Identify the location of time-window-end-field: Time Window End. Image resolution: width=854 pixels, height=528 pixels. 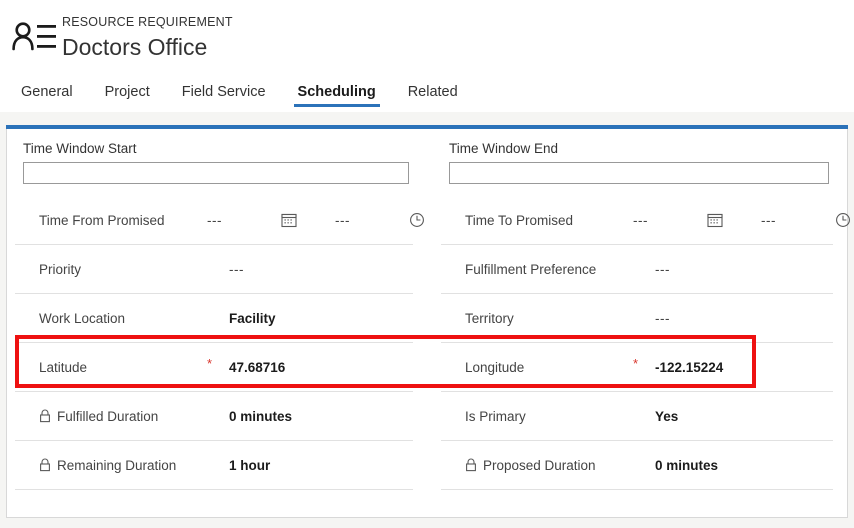
(637, 156).